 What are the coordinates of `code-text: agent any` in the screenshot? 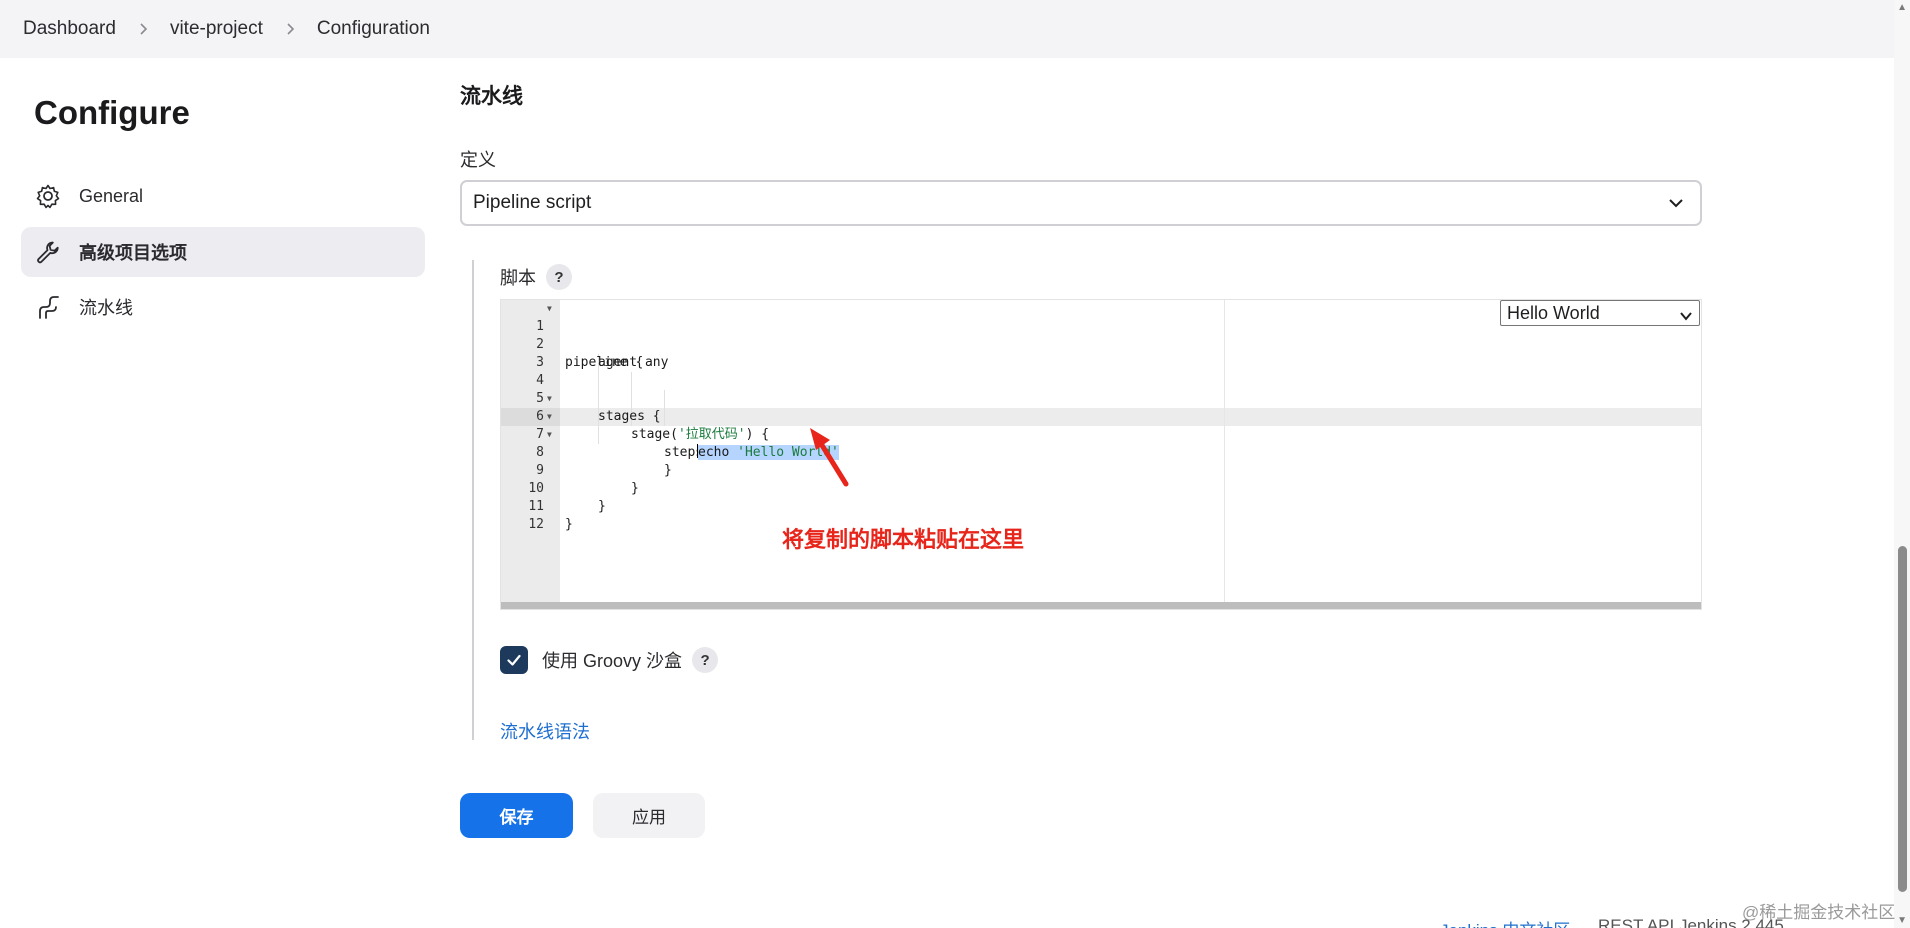 It's located at (633, 362).